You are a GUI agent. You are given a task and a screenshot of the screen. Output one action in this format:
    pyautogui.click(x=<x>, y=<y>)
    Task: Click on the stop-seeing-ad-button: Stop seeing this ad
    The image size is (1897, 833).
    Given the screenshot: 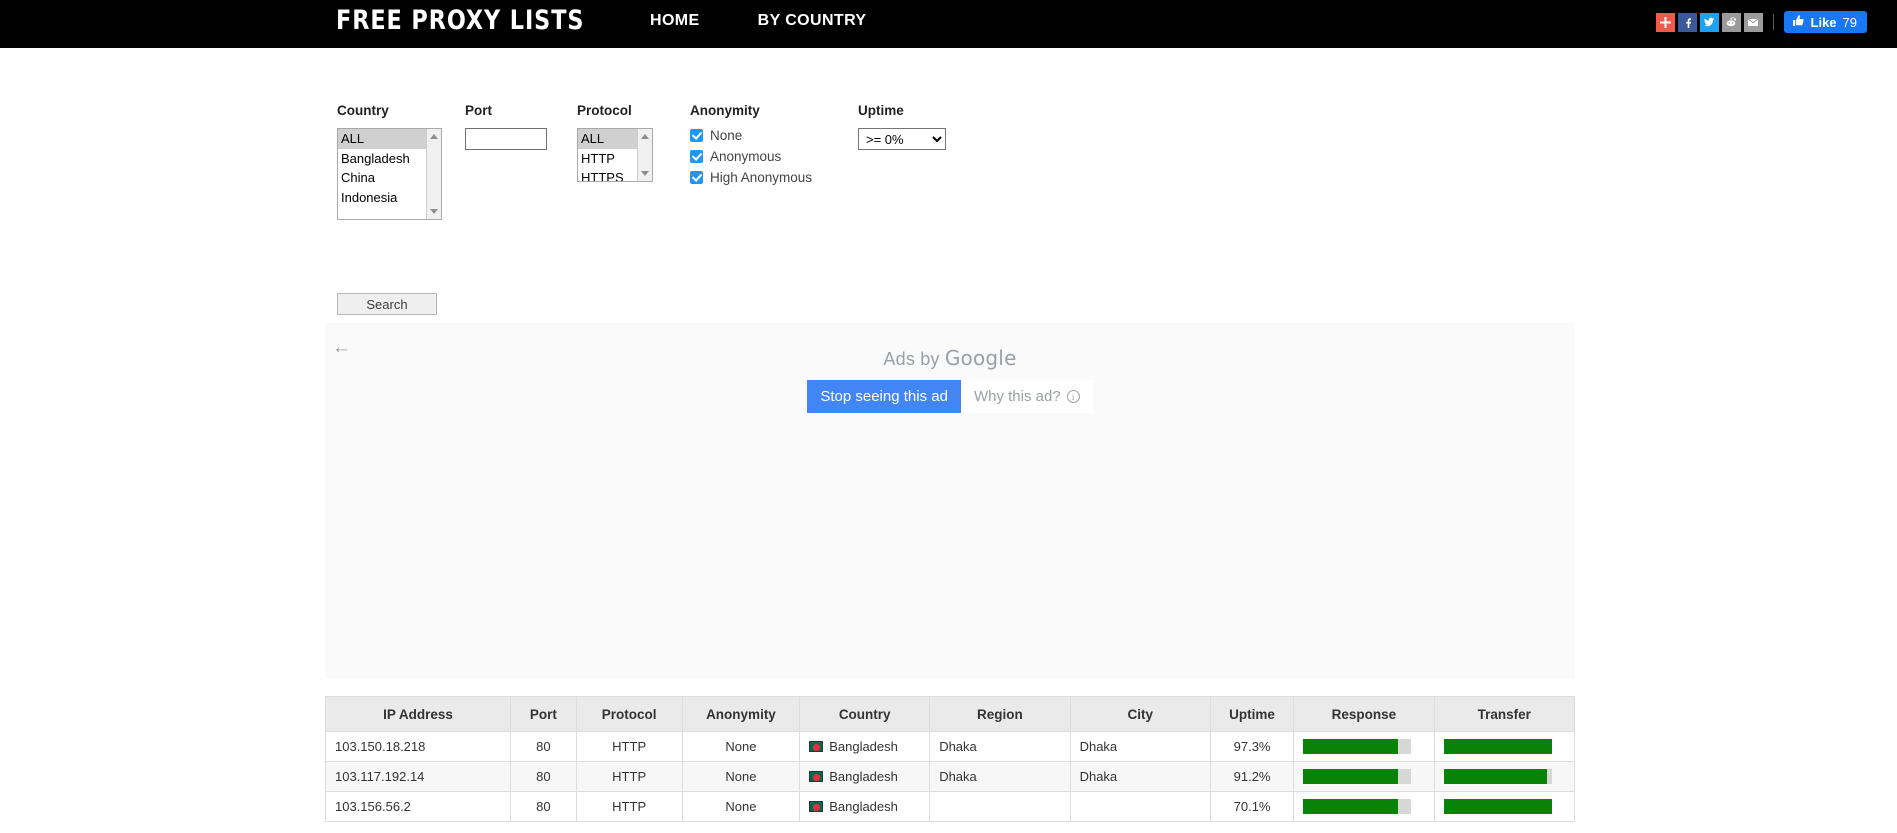 What is the action you would take?
    pyautogui.click(x=884, y=396)
    